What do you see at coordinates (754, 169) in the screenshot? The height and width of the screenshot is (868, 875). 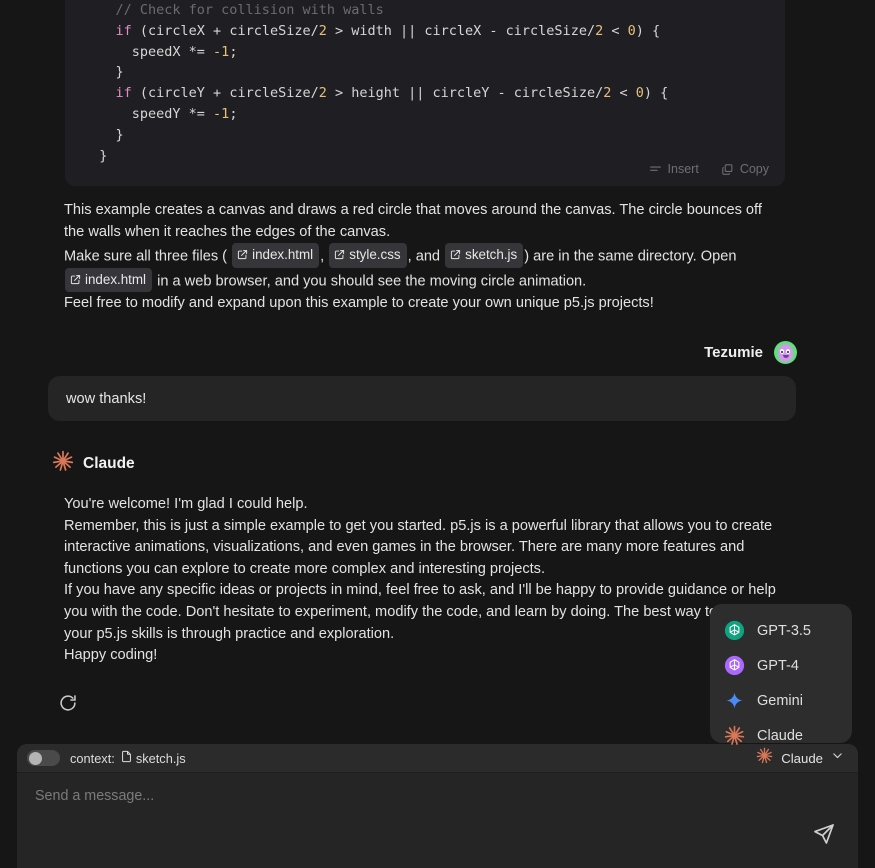 I see `copy-label: Copy` at bounding box center [754, 169].